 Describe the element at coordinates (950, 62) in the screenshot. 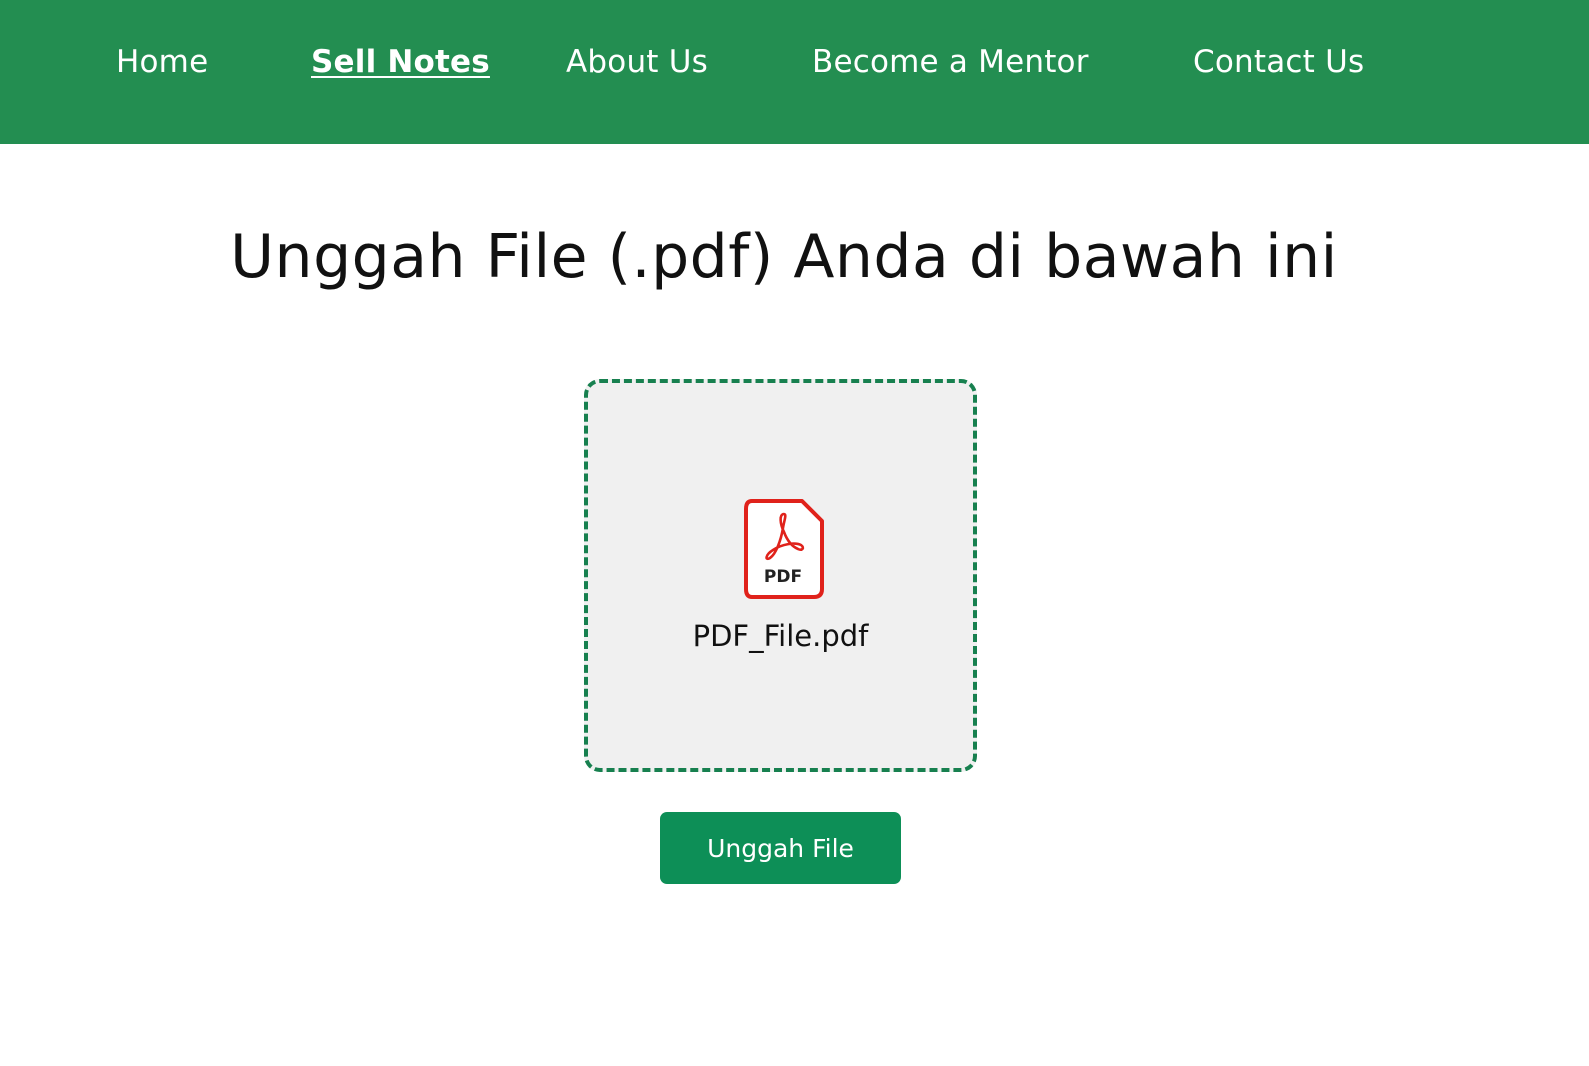

I see `nav-link-become-a-mentor: Become a Mentor` at that location.